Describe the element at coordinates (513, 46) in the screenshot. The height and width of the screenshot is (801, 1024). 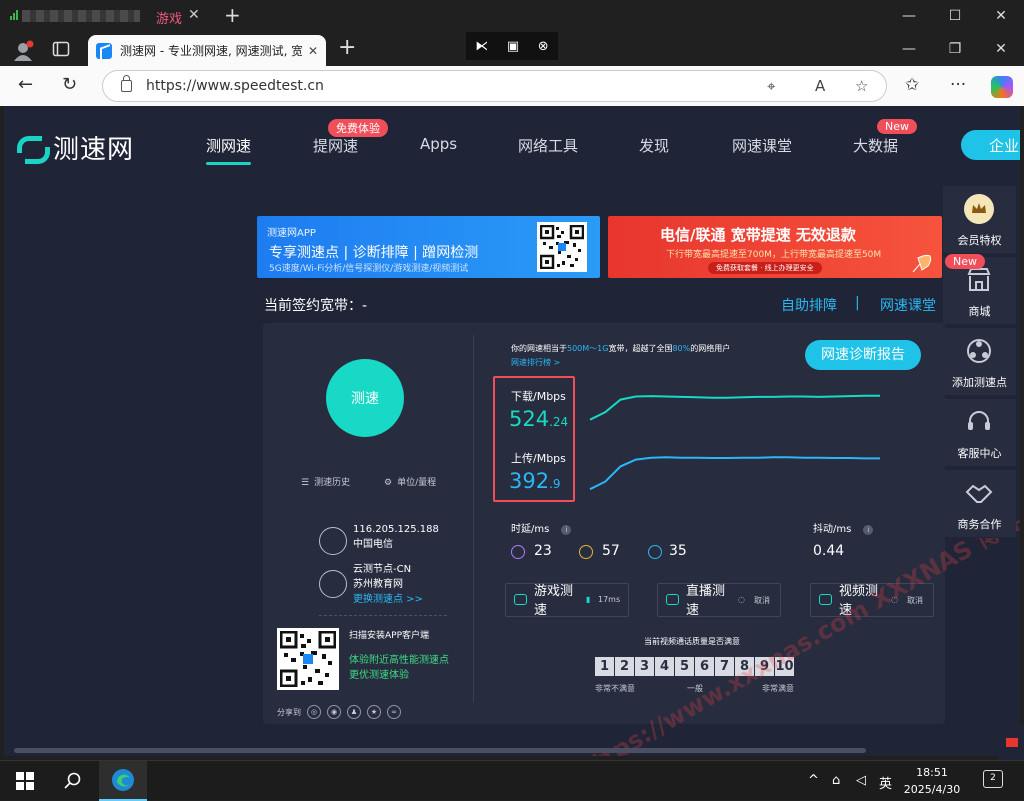
I see `pip-icon: ▣` at that location.